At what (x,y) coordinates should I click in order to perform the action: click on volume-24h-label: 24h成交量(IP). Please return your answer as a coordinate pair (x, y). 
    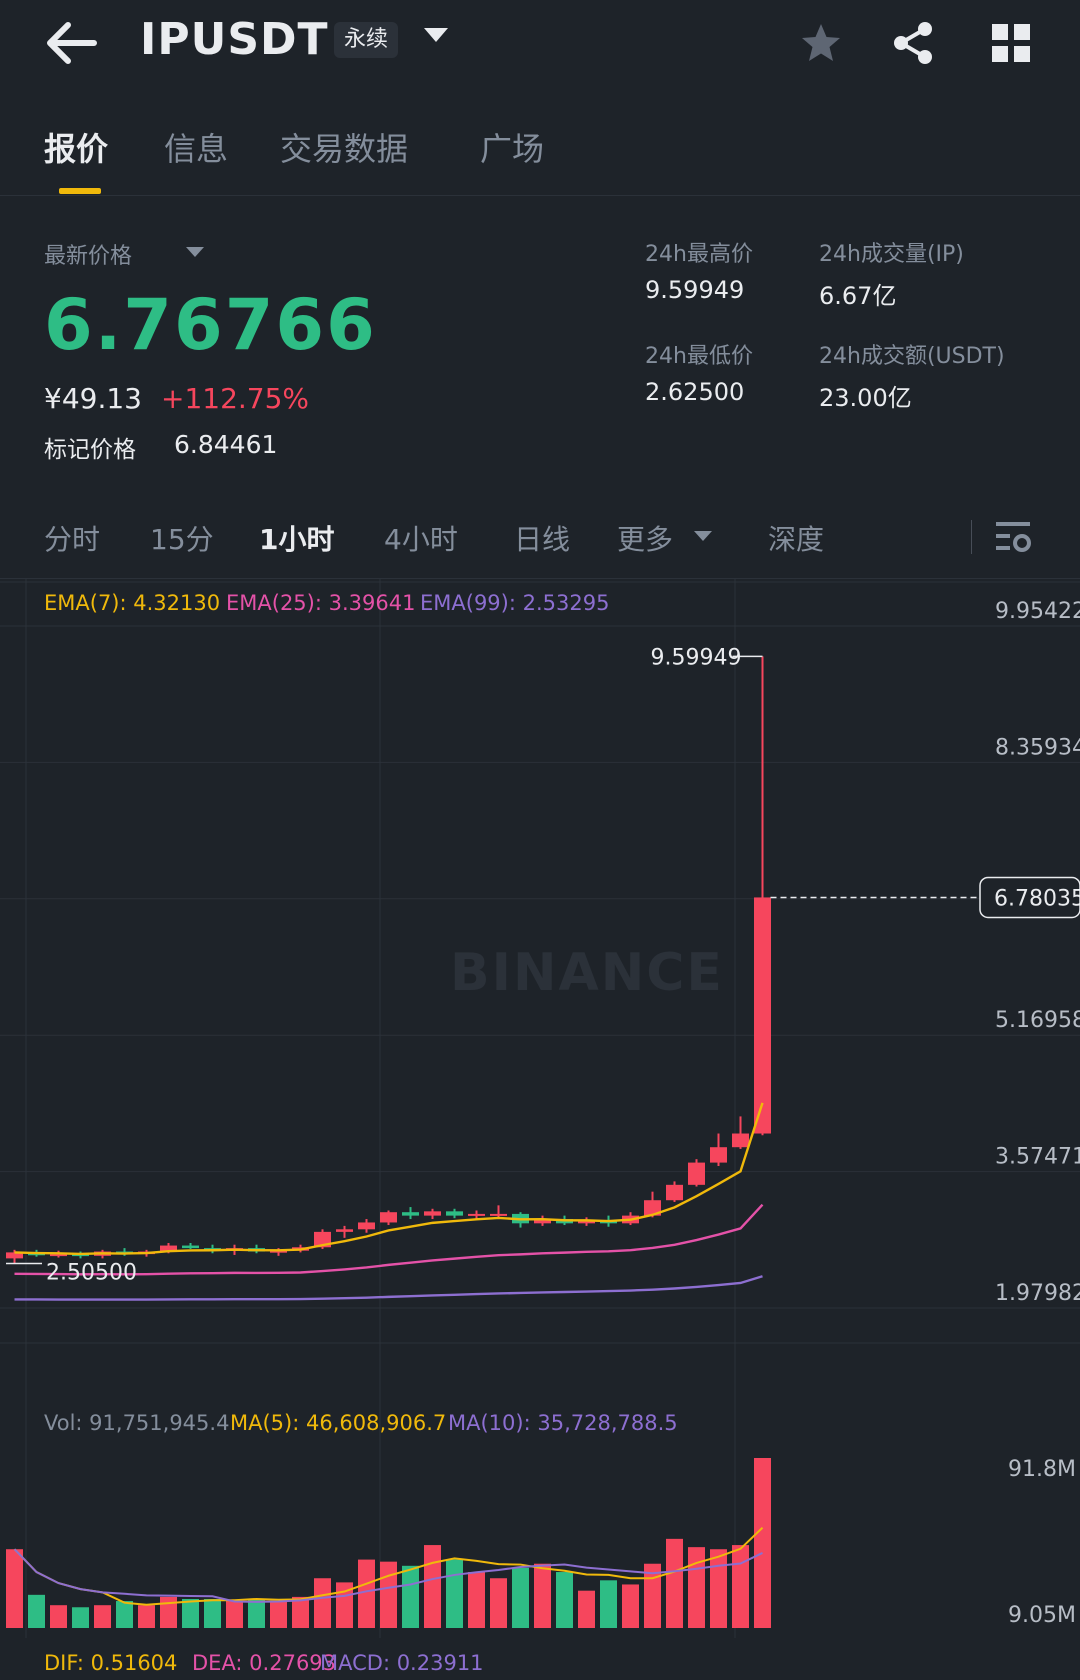
    Looking at the image, I should click on (891, 254).